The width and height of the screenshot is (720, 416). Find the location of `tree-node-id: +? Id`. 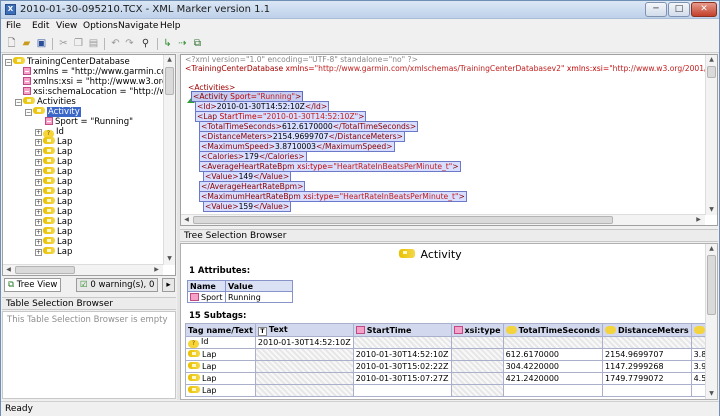

tree-node-id: +? Id is located at coordinates (49, 132).